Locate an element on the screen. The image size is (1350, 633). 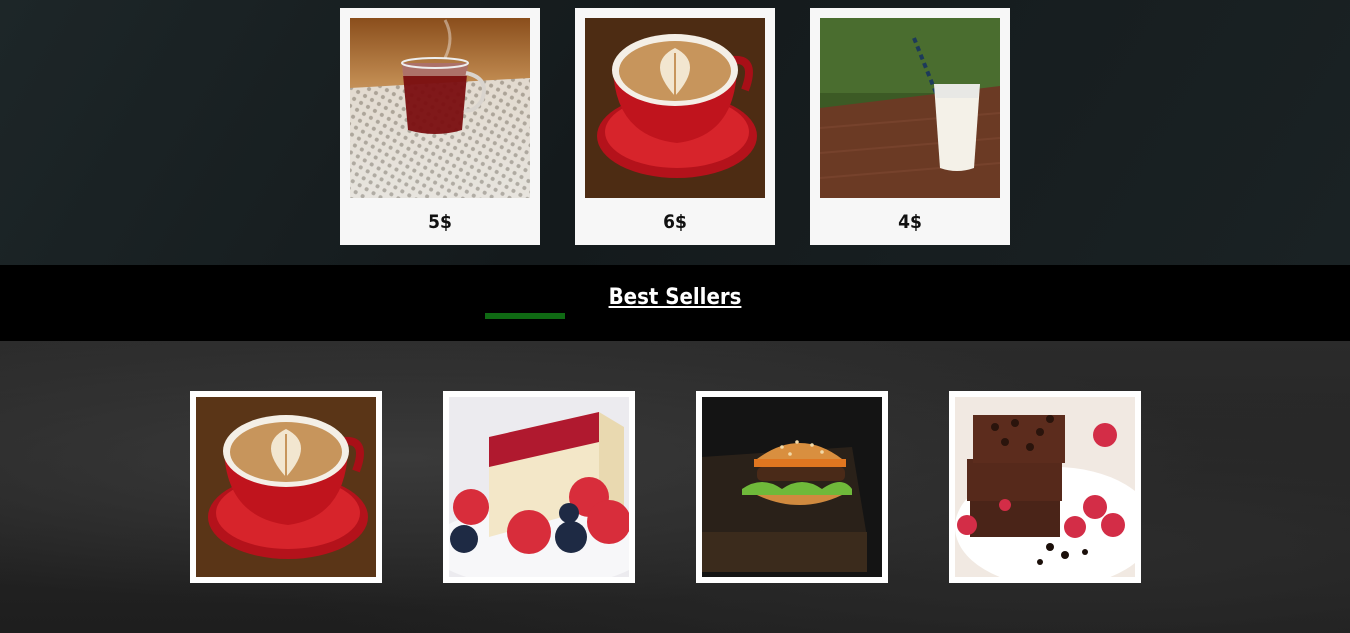
best-seller-brownie is located at coordinates (1045, 487).